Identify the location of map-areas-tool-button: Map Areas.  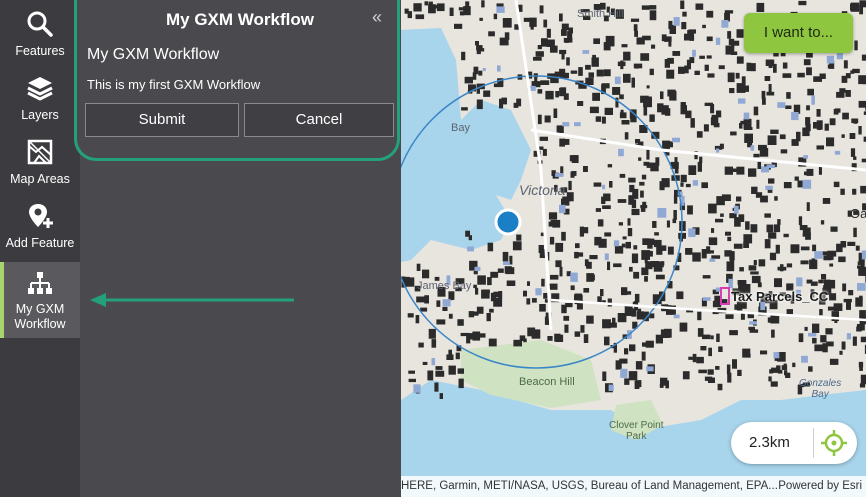
(40, 160).